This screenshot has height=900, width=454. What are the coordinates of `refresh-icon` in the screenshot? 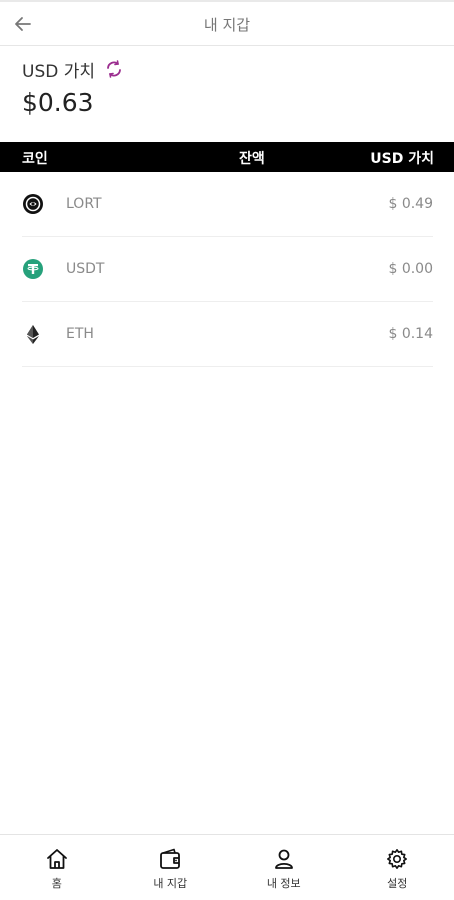 It's located at (114, 69).